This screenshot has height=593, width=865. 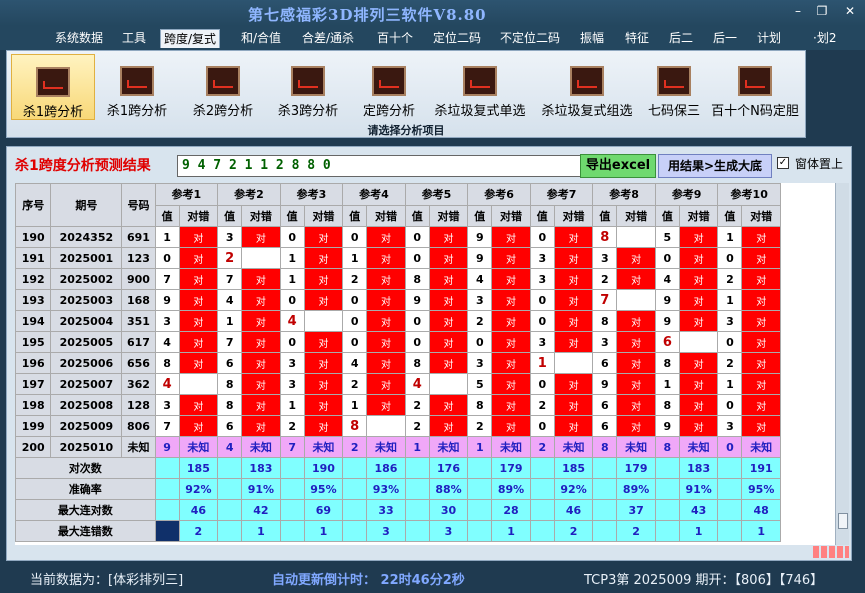 I want to click on table-row: 194 2025004 351 3 对 1 对 4 0 对 0 对 2 对 0 对 8 对 9 对 3 对, so click(x=398, y=321).